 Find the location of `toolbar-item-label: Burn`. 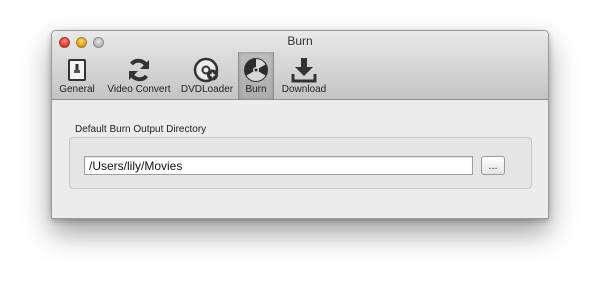

toolbar-item-label: Burn is located at coordinates (256, 89).